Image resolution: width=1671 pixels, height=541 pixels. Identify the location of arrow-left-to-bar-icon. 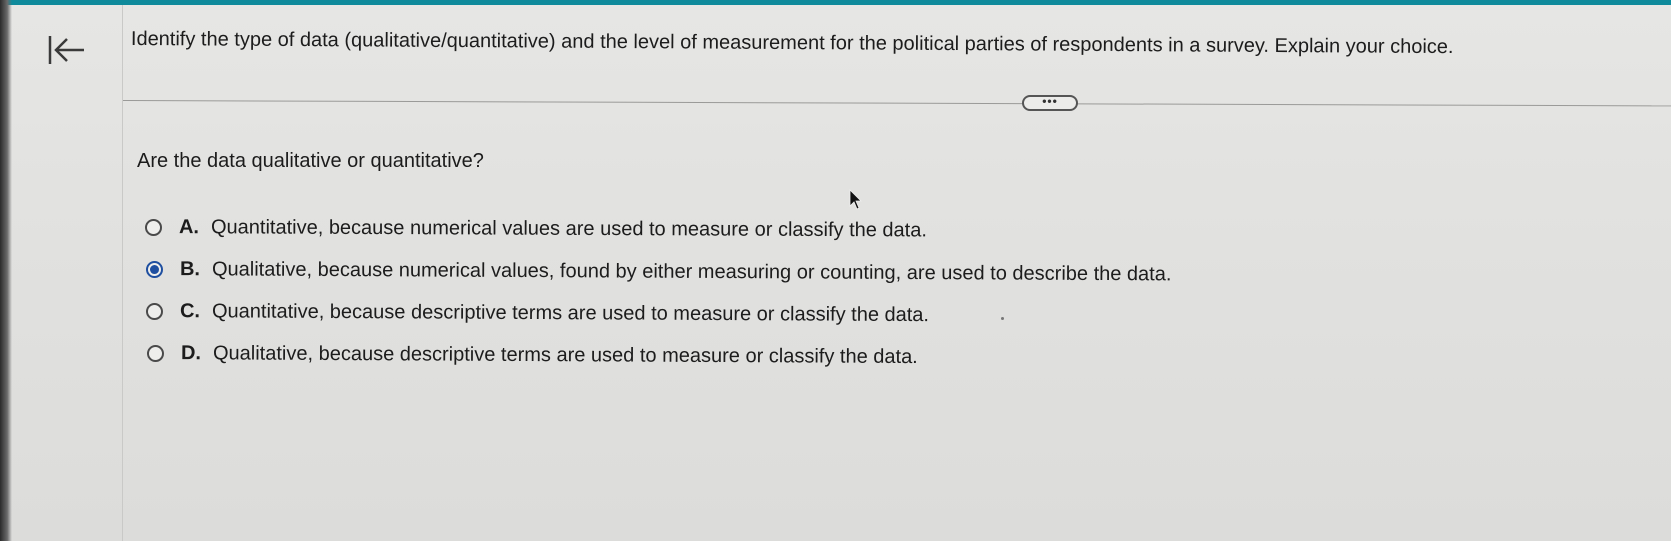
(66, 50).